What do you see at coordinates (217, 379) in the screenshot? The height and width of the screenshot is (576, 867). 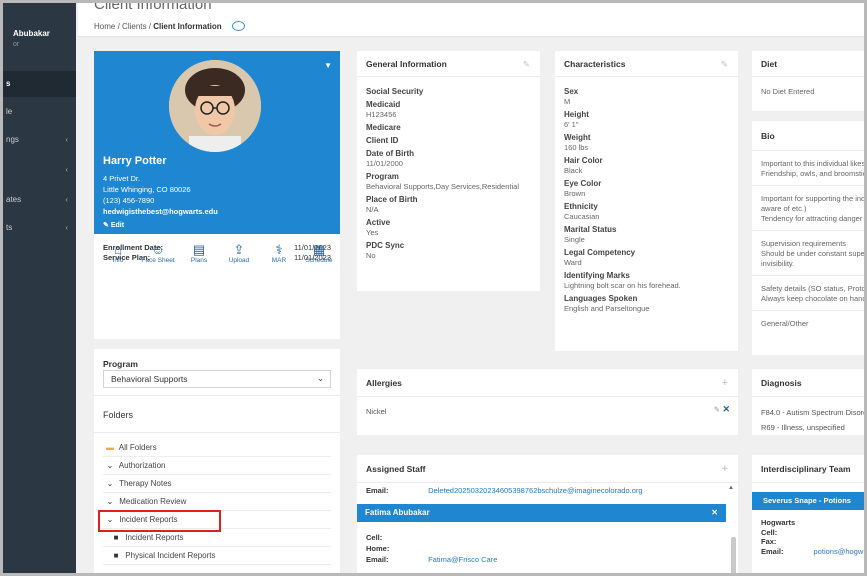 I see `program-select: Behavioral Supports ⌄` at bounding box center [217, 379].